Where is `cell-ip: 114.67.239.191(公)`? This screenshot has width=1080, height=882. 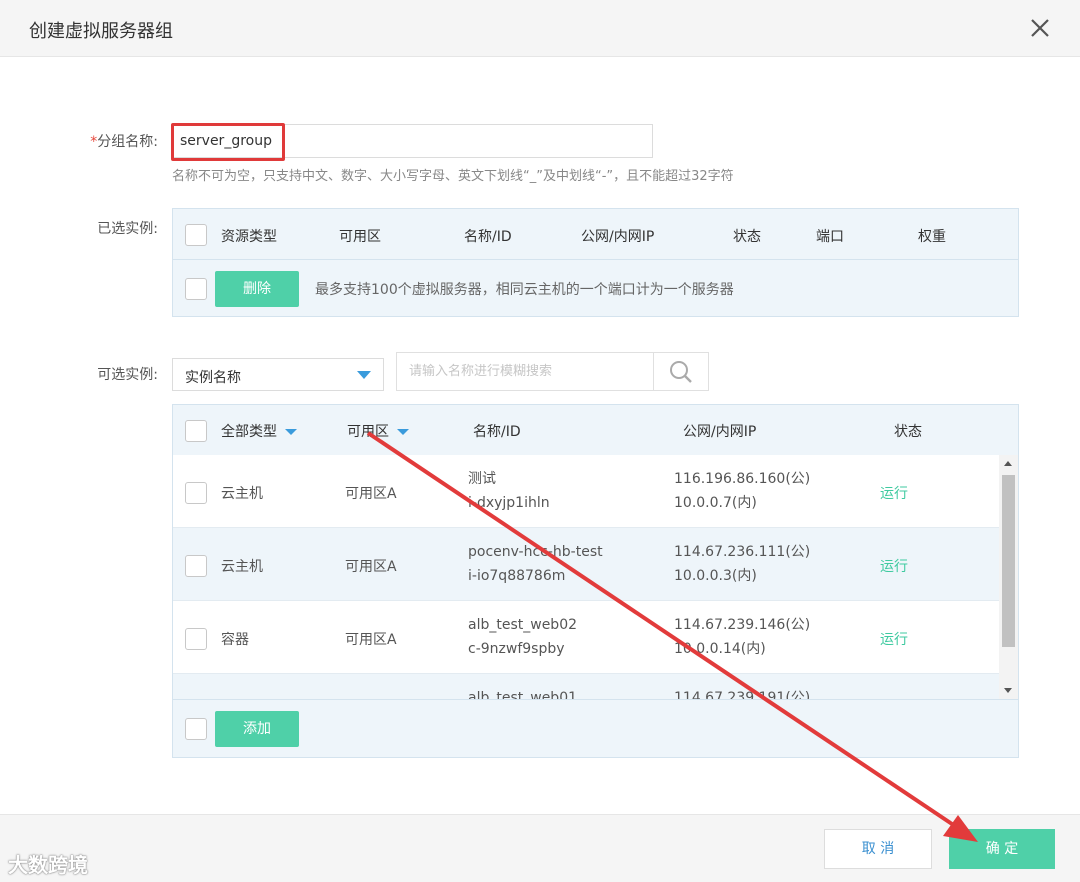 cell-ip: 114.67.239.191(公) is located at coordinates (742, 694).